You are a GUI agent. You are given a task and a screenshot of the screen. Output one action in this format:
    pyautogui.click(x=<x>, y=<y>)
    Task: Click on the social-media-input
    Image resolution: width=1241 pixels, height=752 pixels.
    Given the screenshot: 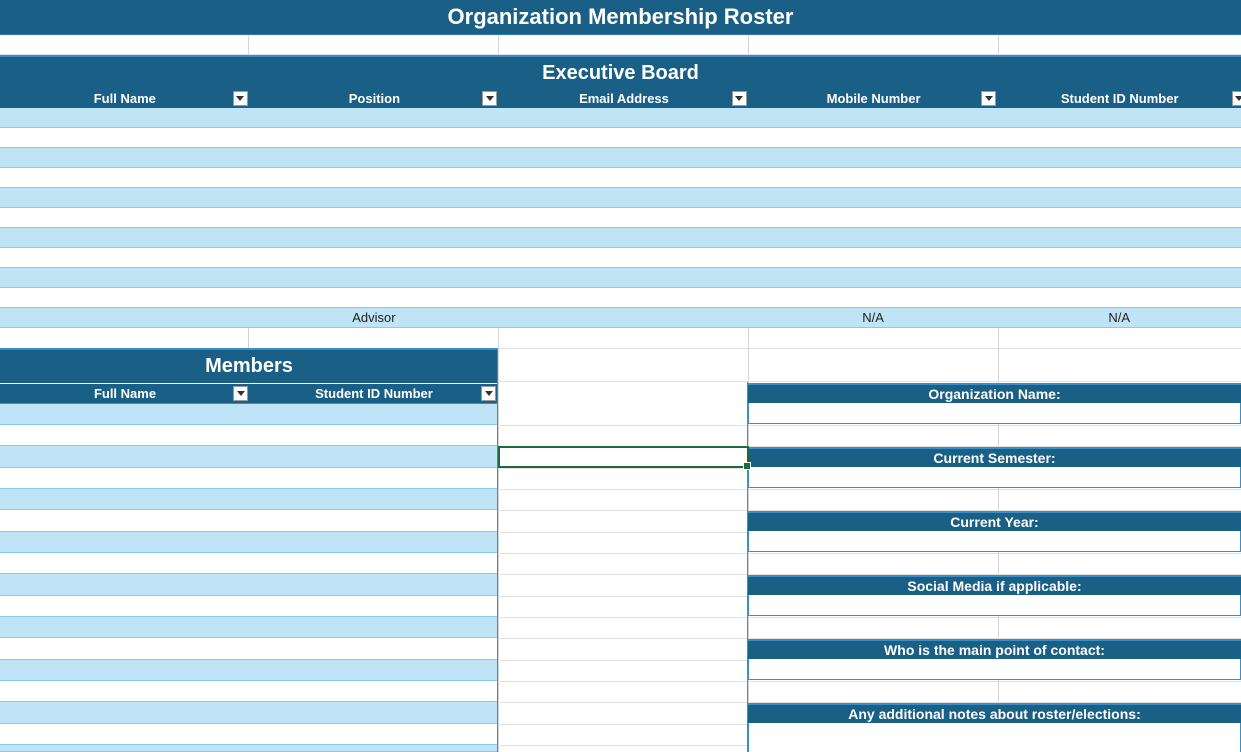 What is the action you would take?
    pyautogui.click(x=994, y=605)
    